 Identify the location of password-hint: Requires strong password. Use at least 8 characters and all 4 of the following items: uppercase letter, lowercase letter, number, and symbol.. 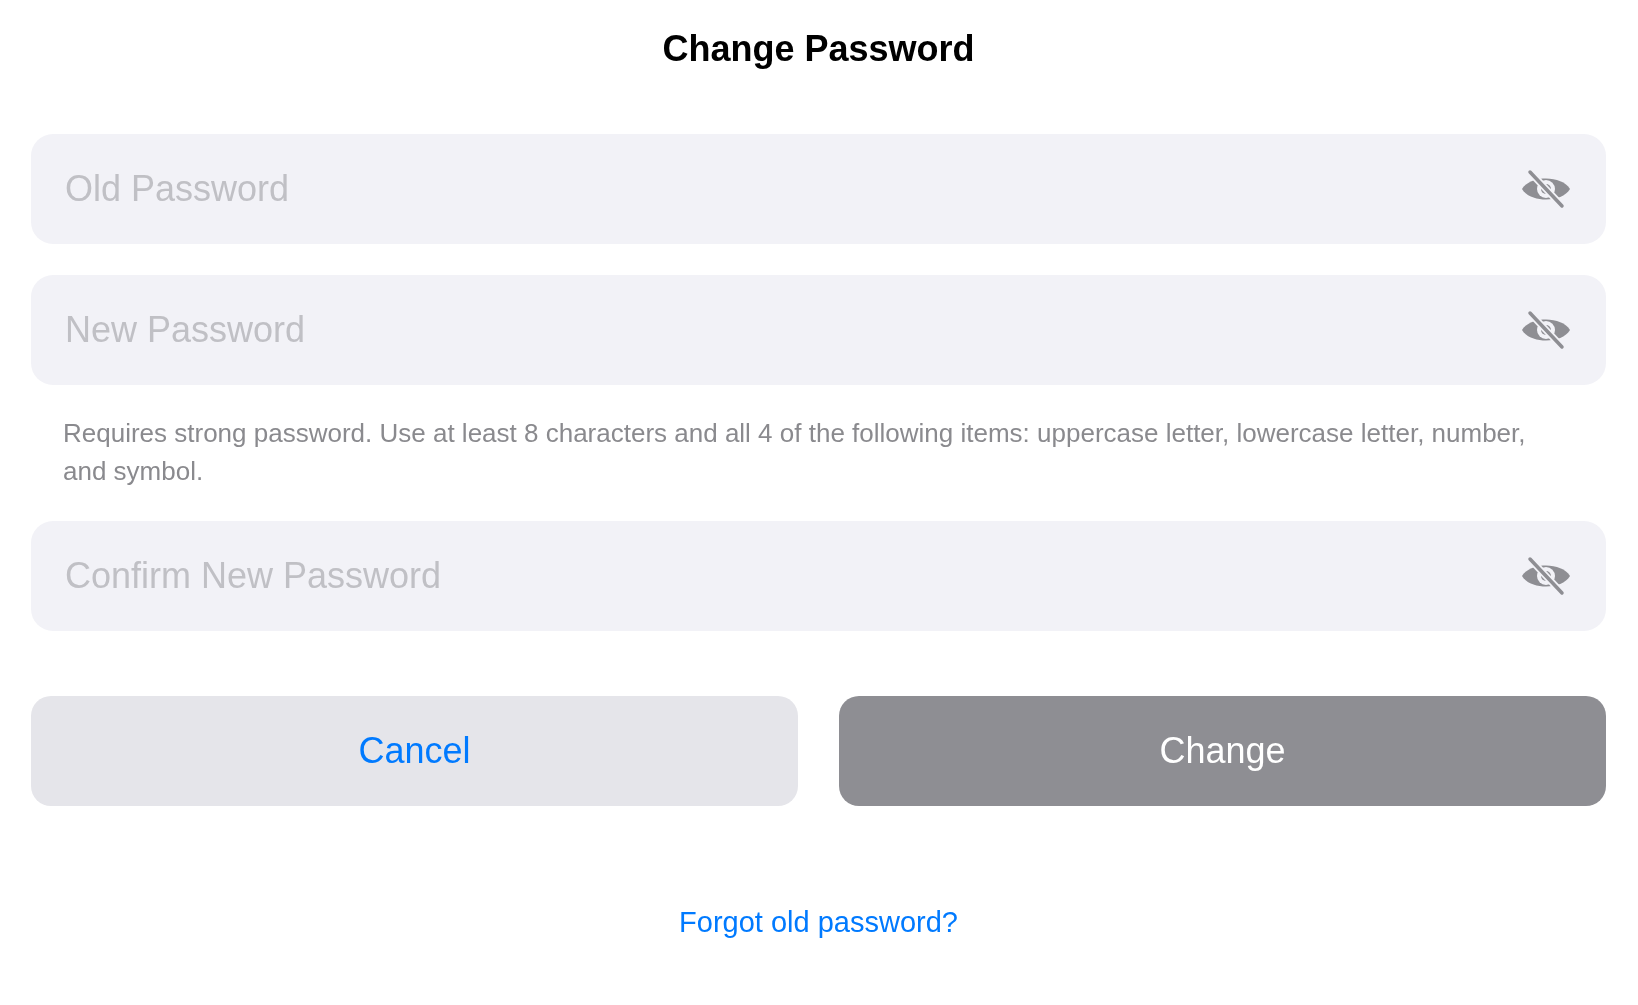
(795, 452).